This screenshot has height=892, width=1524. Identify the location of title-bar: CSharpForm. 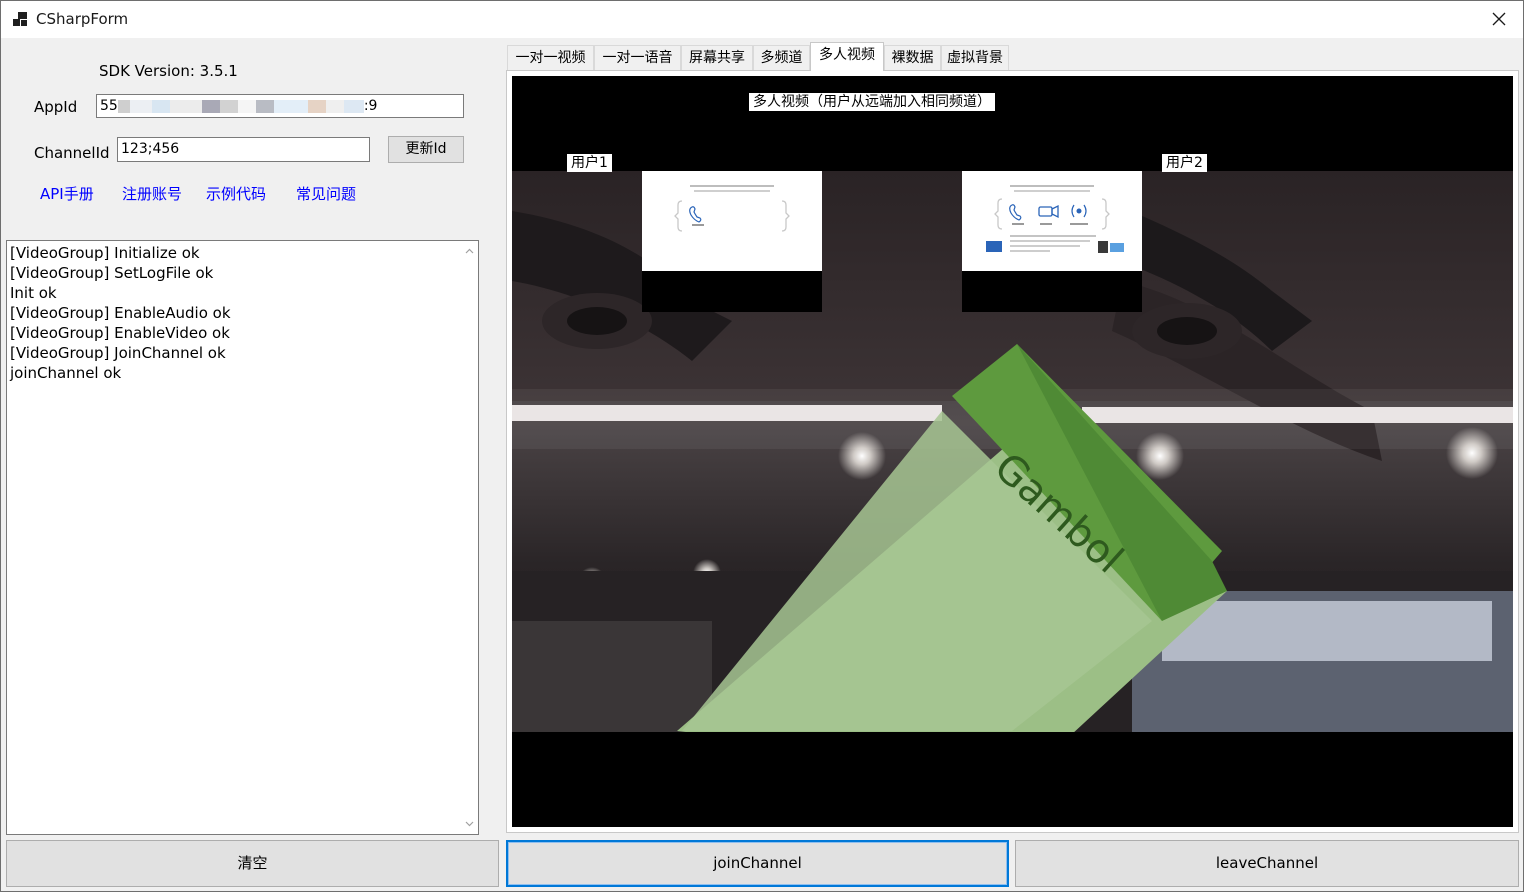
(762, 19).